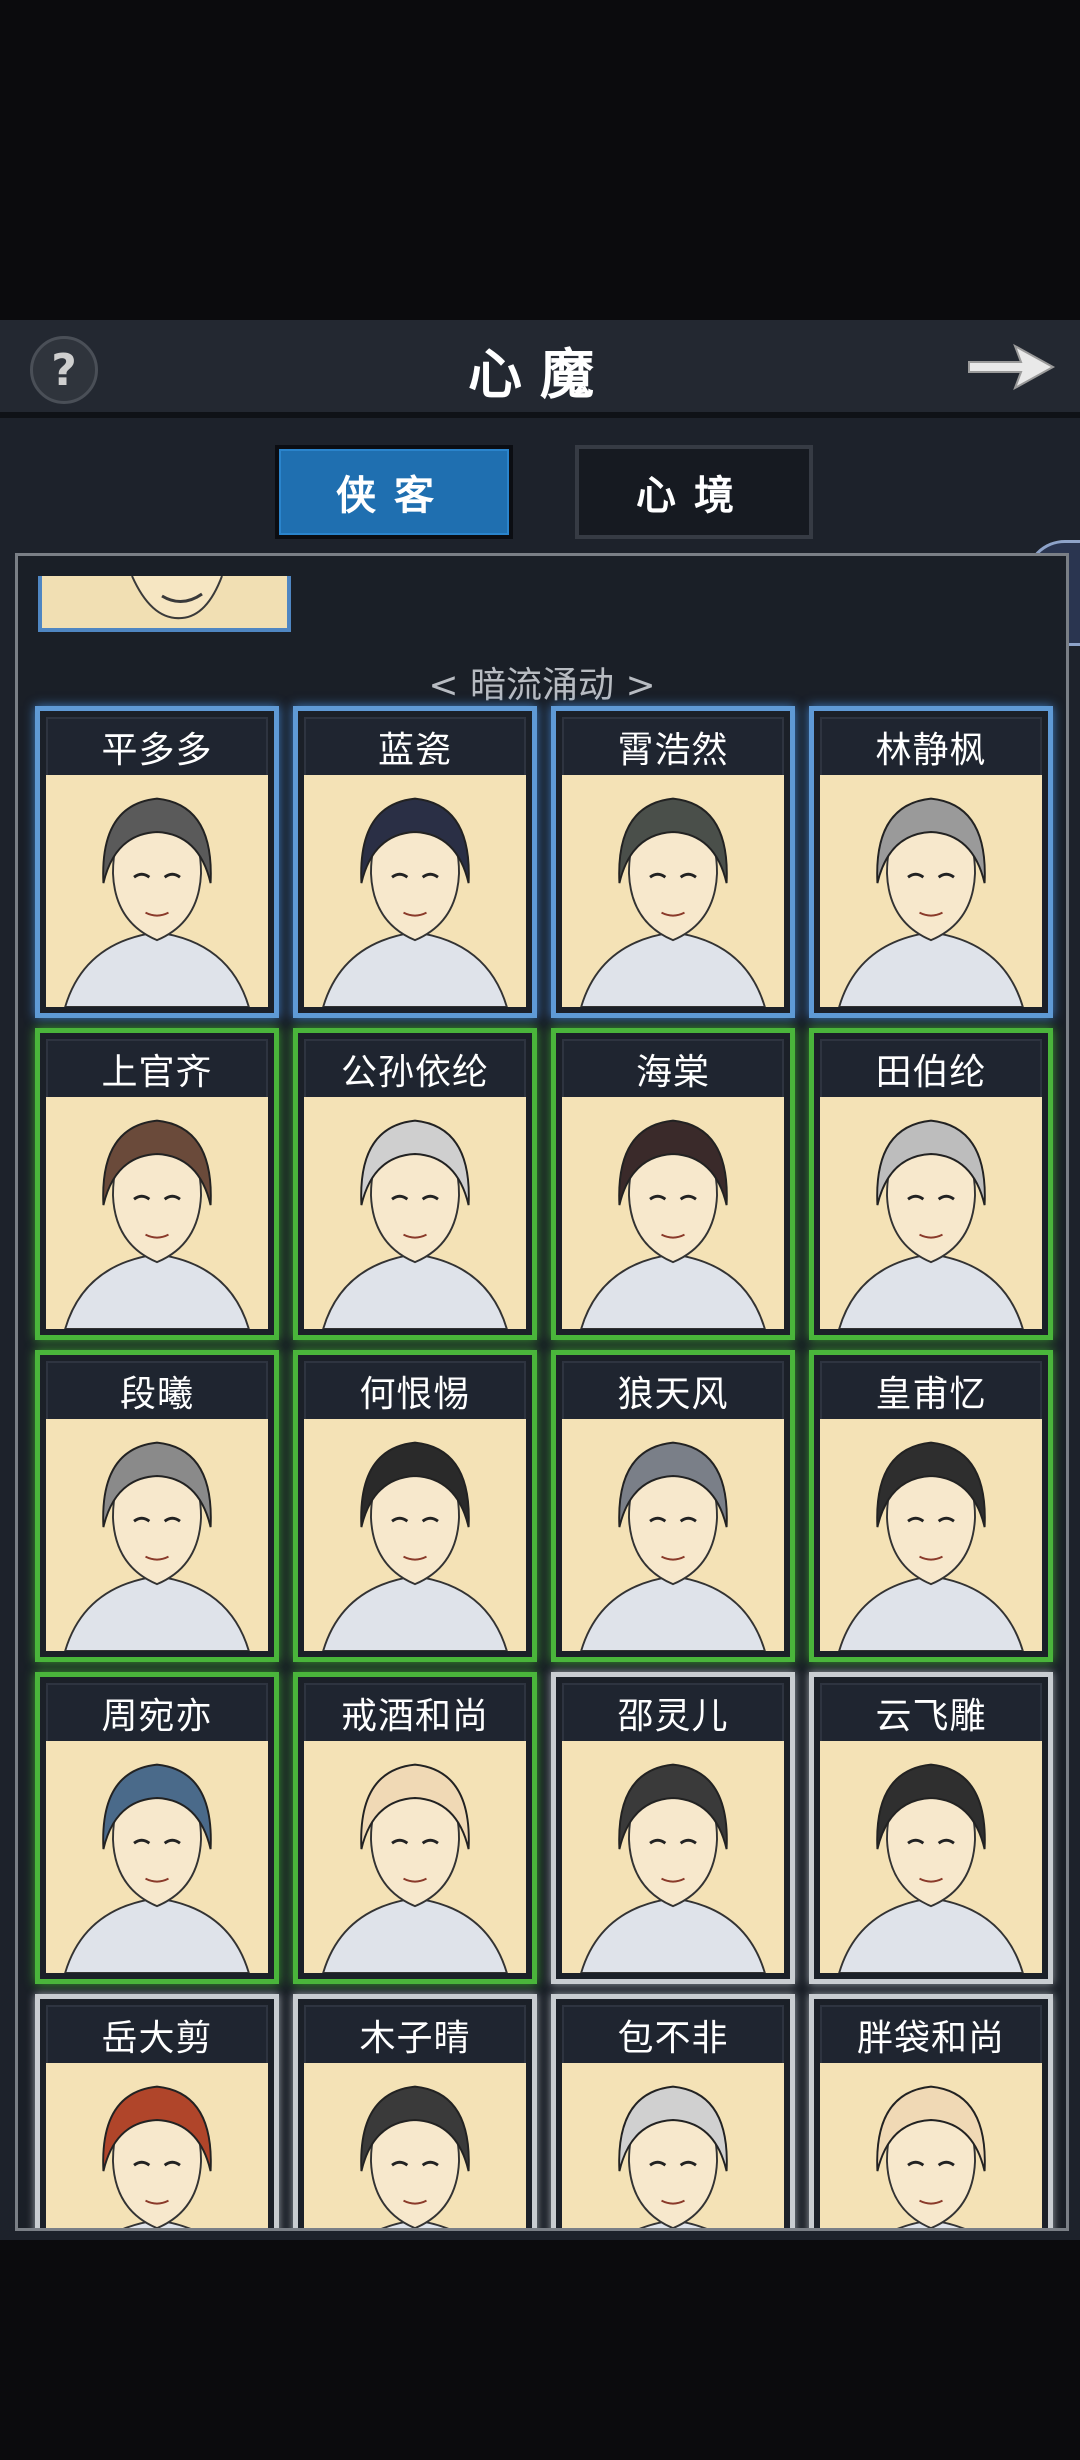 This screenshot has width=1080, height=2460. I want to click on character-name: 皇甫忆, so click(931, 1391).